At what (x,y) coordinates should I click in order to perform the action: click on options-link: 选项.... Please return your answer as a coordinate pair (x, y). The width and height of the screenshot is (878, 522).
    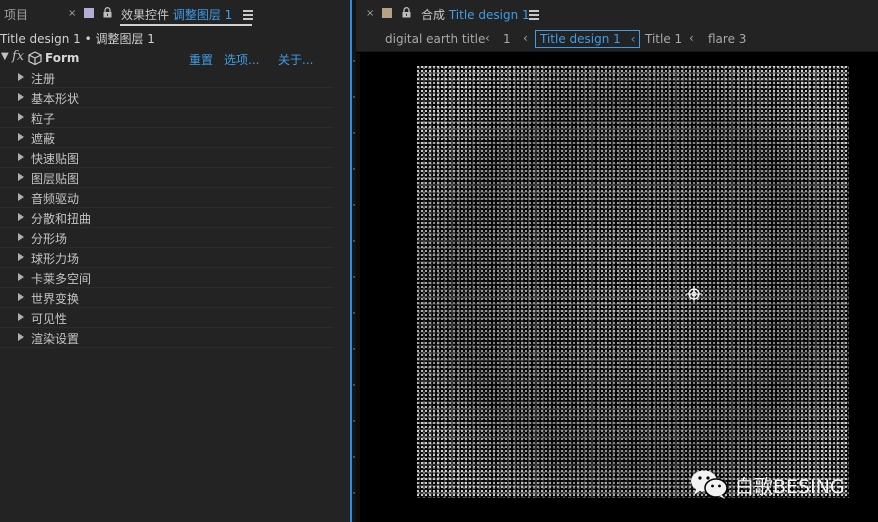
    Looking at the image, I should click on (241, 59).